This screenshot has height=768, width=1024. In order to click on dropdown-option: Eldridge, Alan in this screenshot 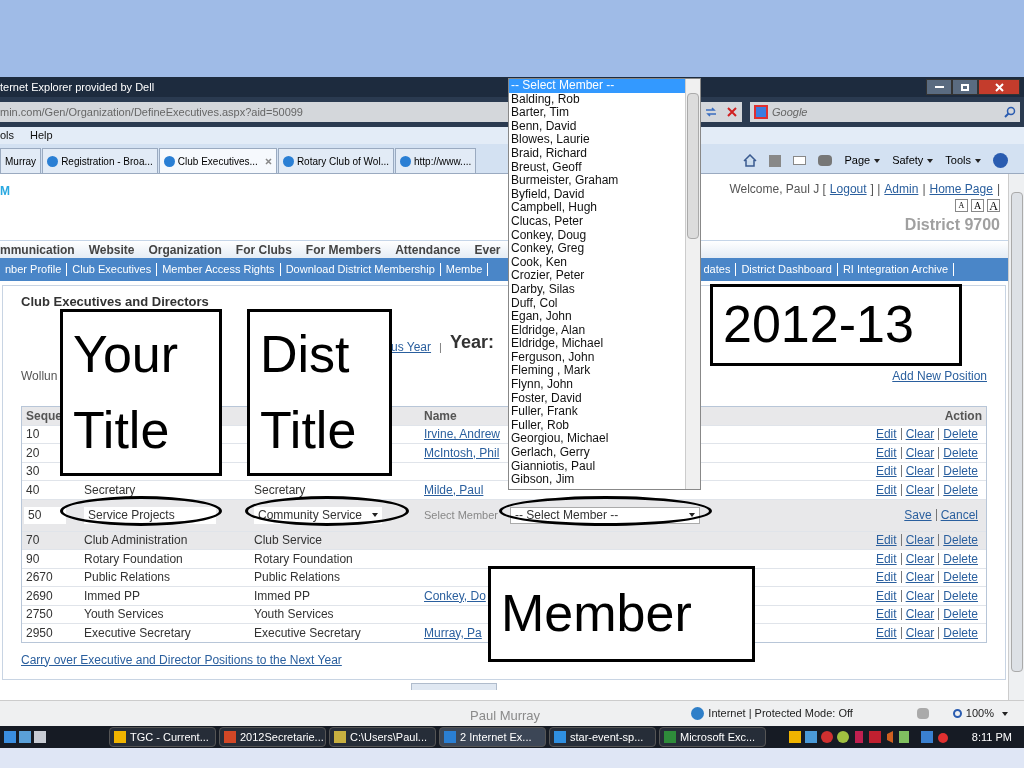, I will do `click(597, 330)`.